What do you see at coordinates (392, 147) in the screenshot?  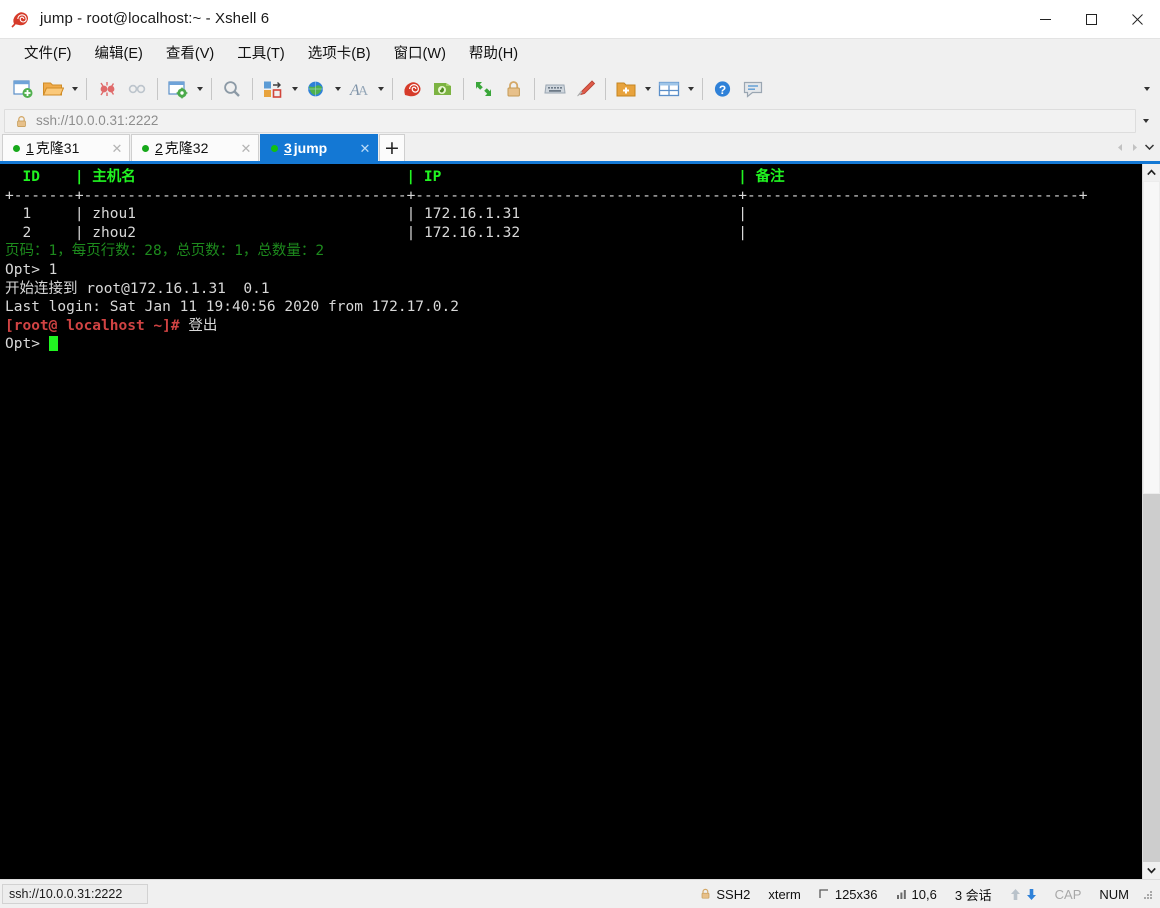 I see `new-tab-button: +` at bounding box center [392, 147].